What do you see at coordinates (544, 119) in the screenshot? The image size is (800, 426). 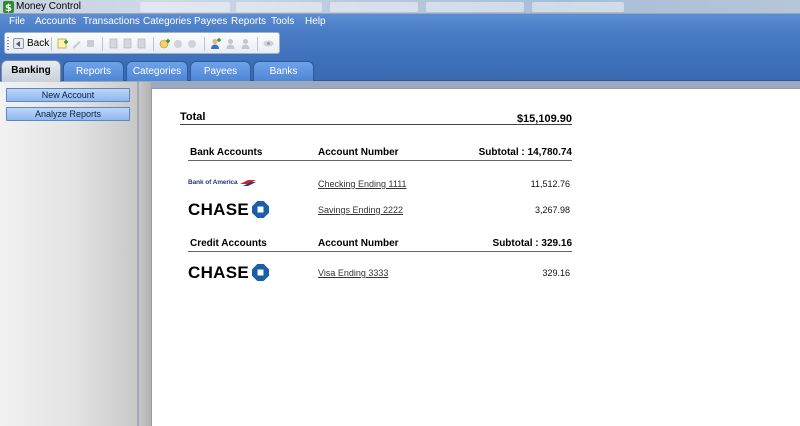 I see `total-value: $15,109.90` at bounding box center [544, 119].